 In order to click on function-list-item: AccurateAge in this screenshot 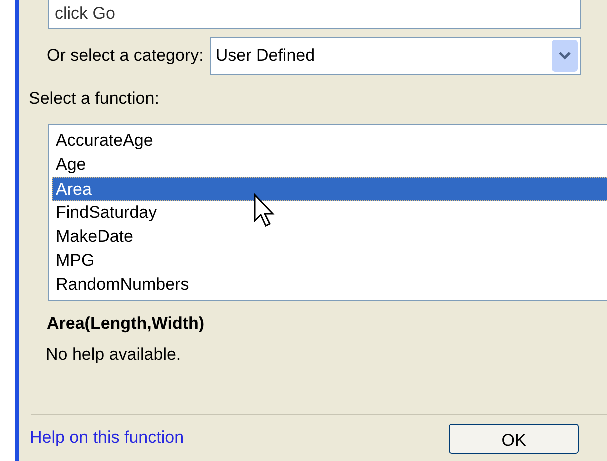, I will do `click(329, 140)`.